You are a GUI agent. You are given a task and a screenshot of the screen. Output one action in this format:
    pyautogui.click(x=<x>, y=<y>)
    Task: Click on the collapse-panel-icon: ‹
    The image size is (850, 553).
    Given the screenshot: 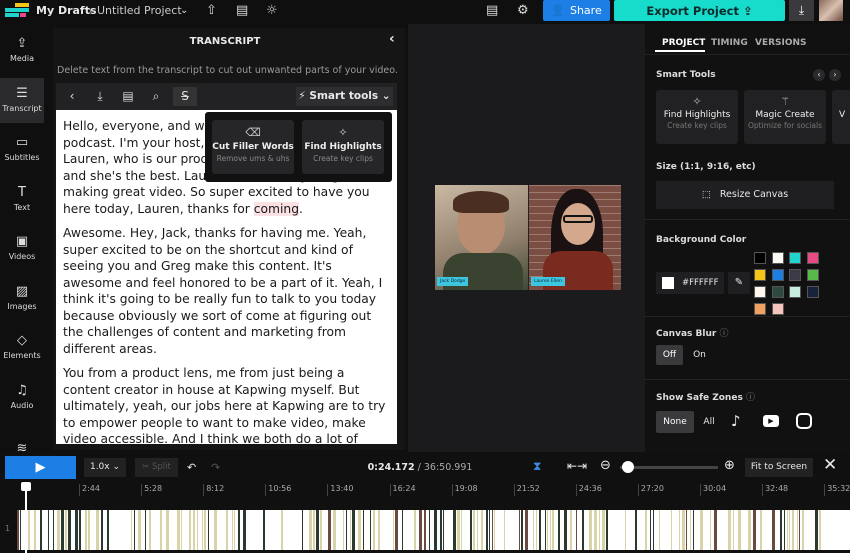 What is the action you would take?
    pyautogui.click(x=392, y=39)
    